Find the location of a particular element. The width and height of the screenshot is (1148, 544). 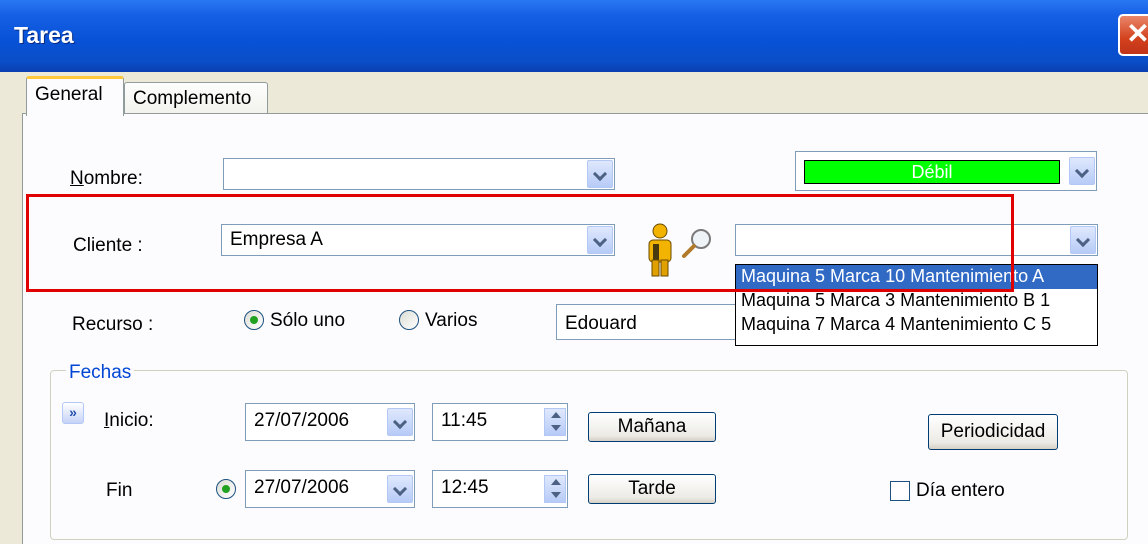

list-item: Maquina 5 Marca 3 Mantenimiento B 1 is located at coordinates (916, 301).